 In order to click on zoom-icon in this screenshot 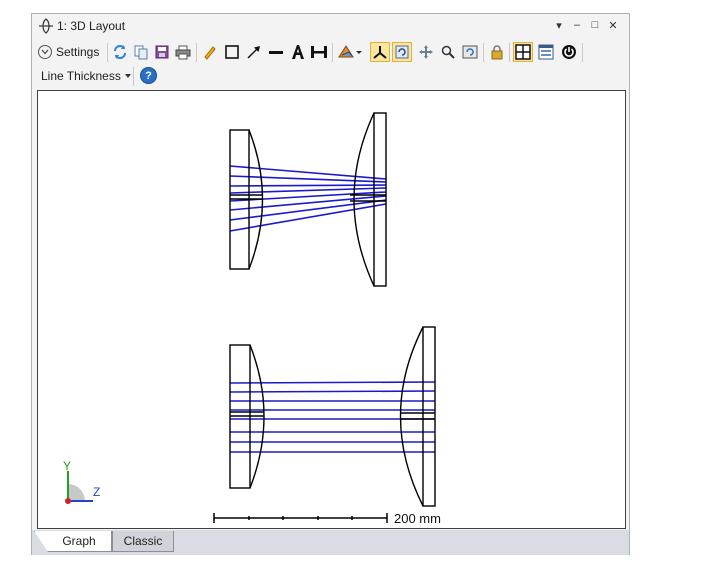, I will do `click(448, 52)`.